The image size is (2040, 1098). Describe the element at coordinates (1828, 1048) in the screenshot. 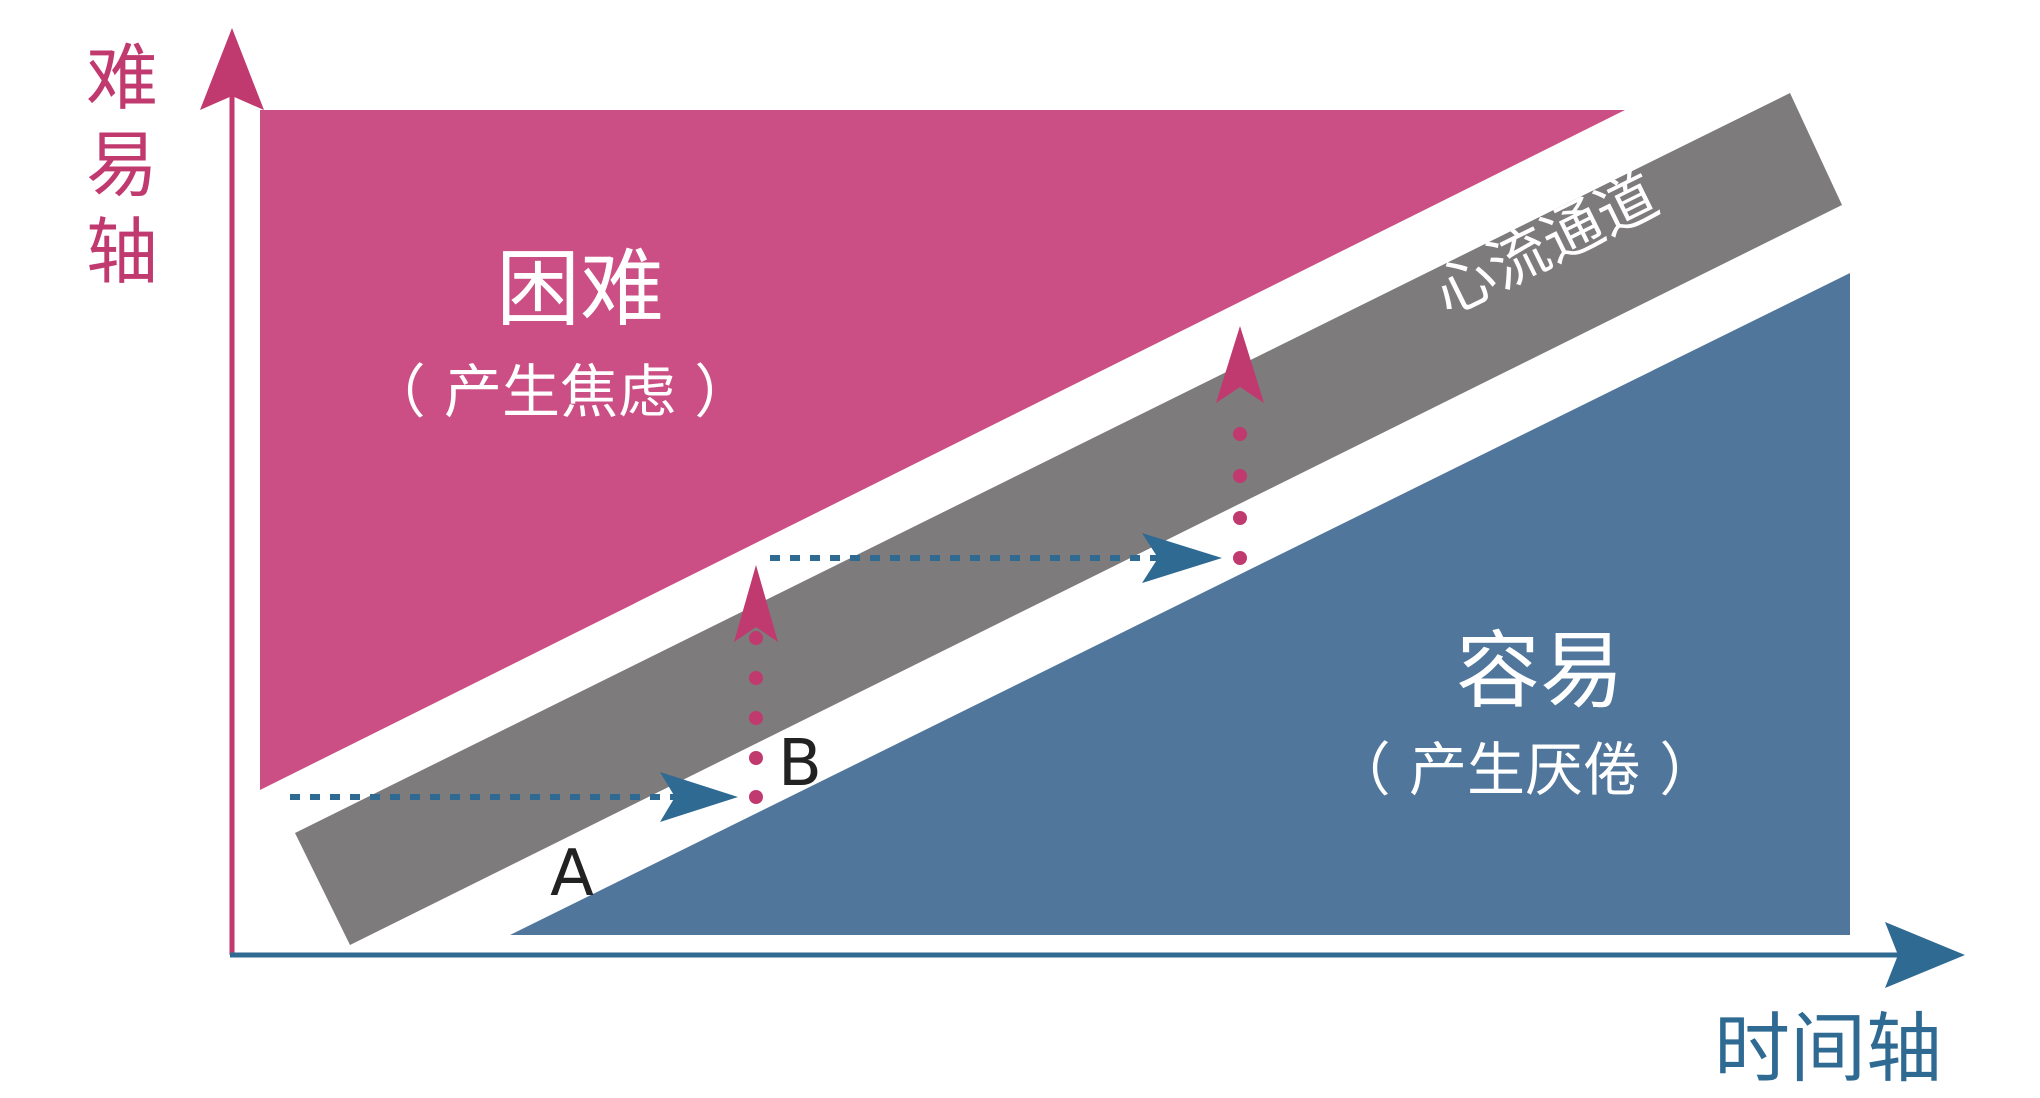

I see `x-axis-label: 时间轴` at that location.